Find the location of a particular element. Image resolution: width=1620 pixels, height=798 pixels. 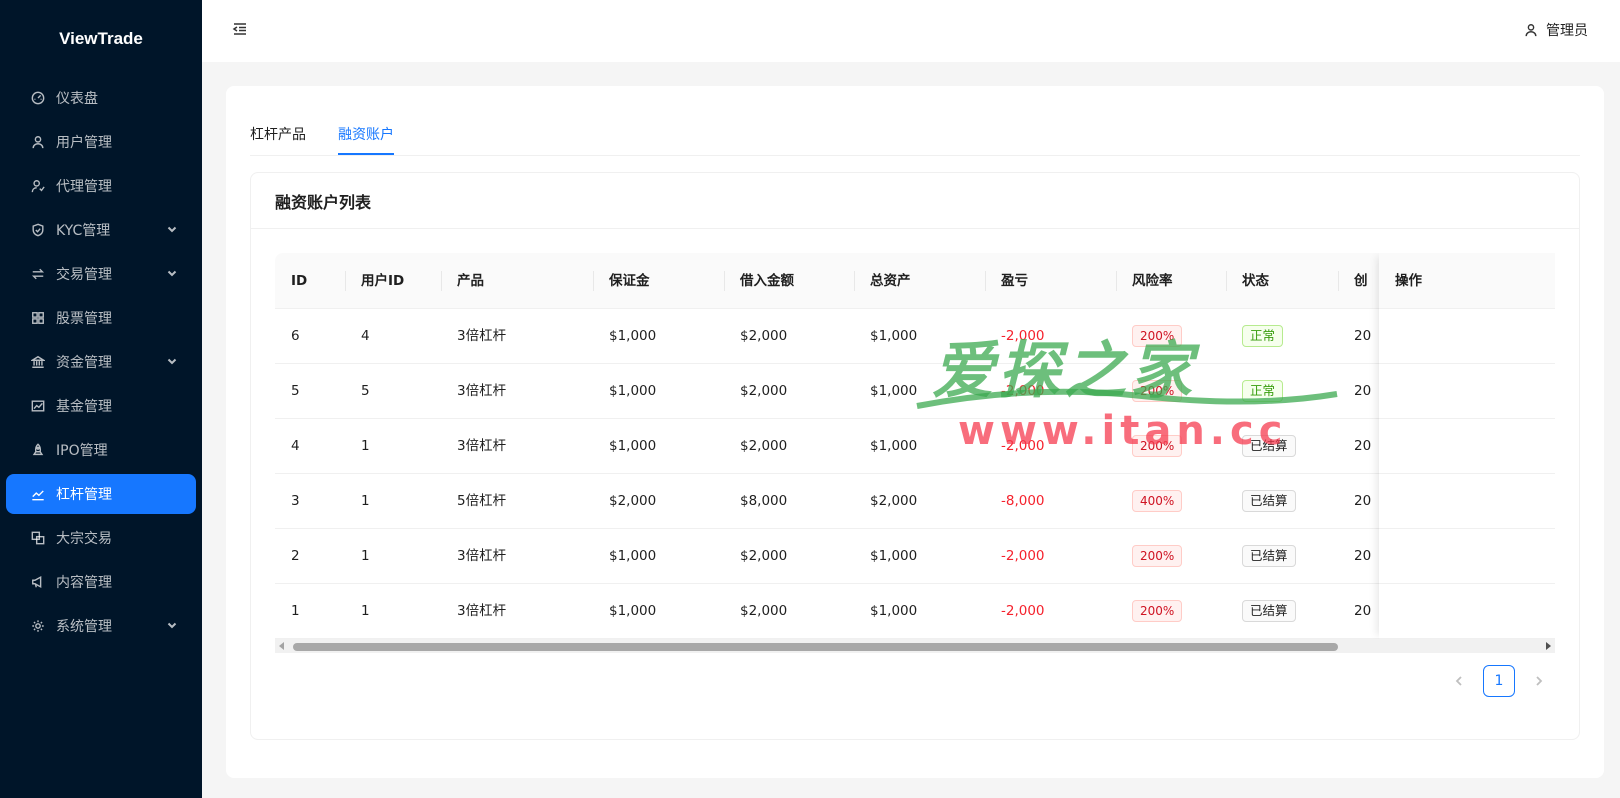

user-name: 管理员 is located at coordinates (1567, 31).